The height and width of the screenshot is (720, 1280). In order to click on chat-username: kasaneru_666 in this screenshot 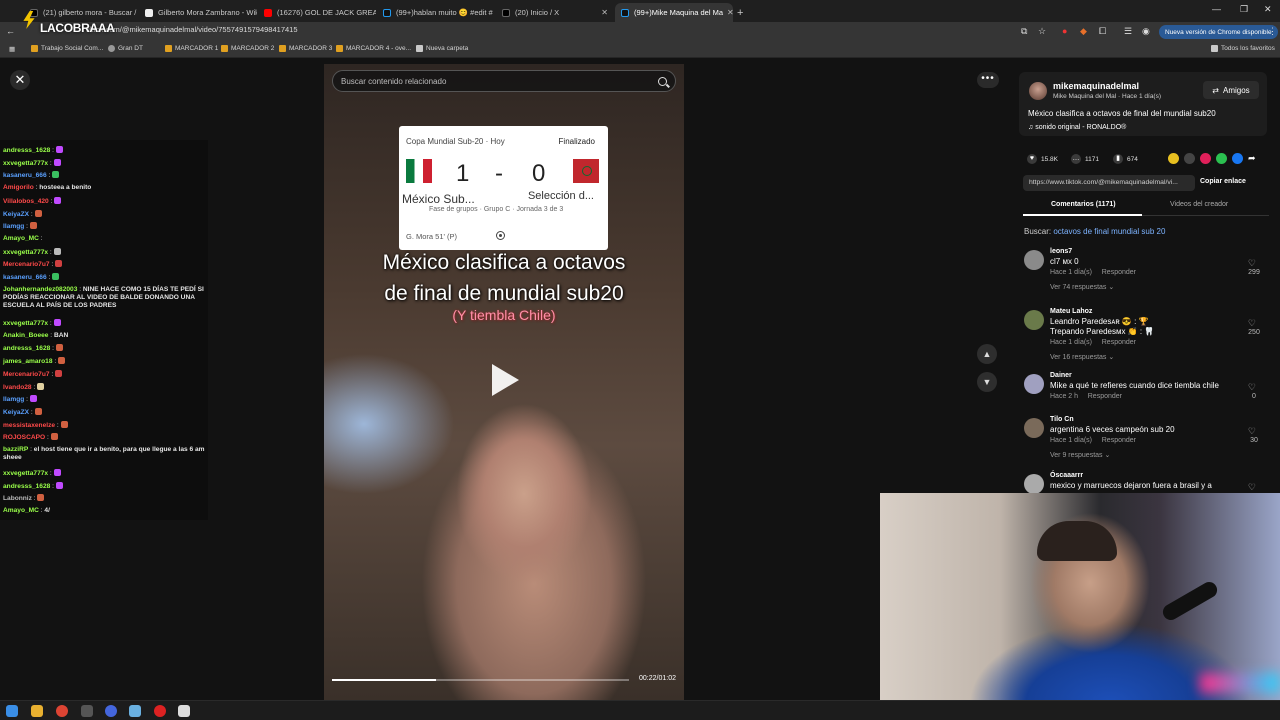, I will do `click(25, 175)`.